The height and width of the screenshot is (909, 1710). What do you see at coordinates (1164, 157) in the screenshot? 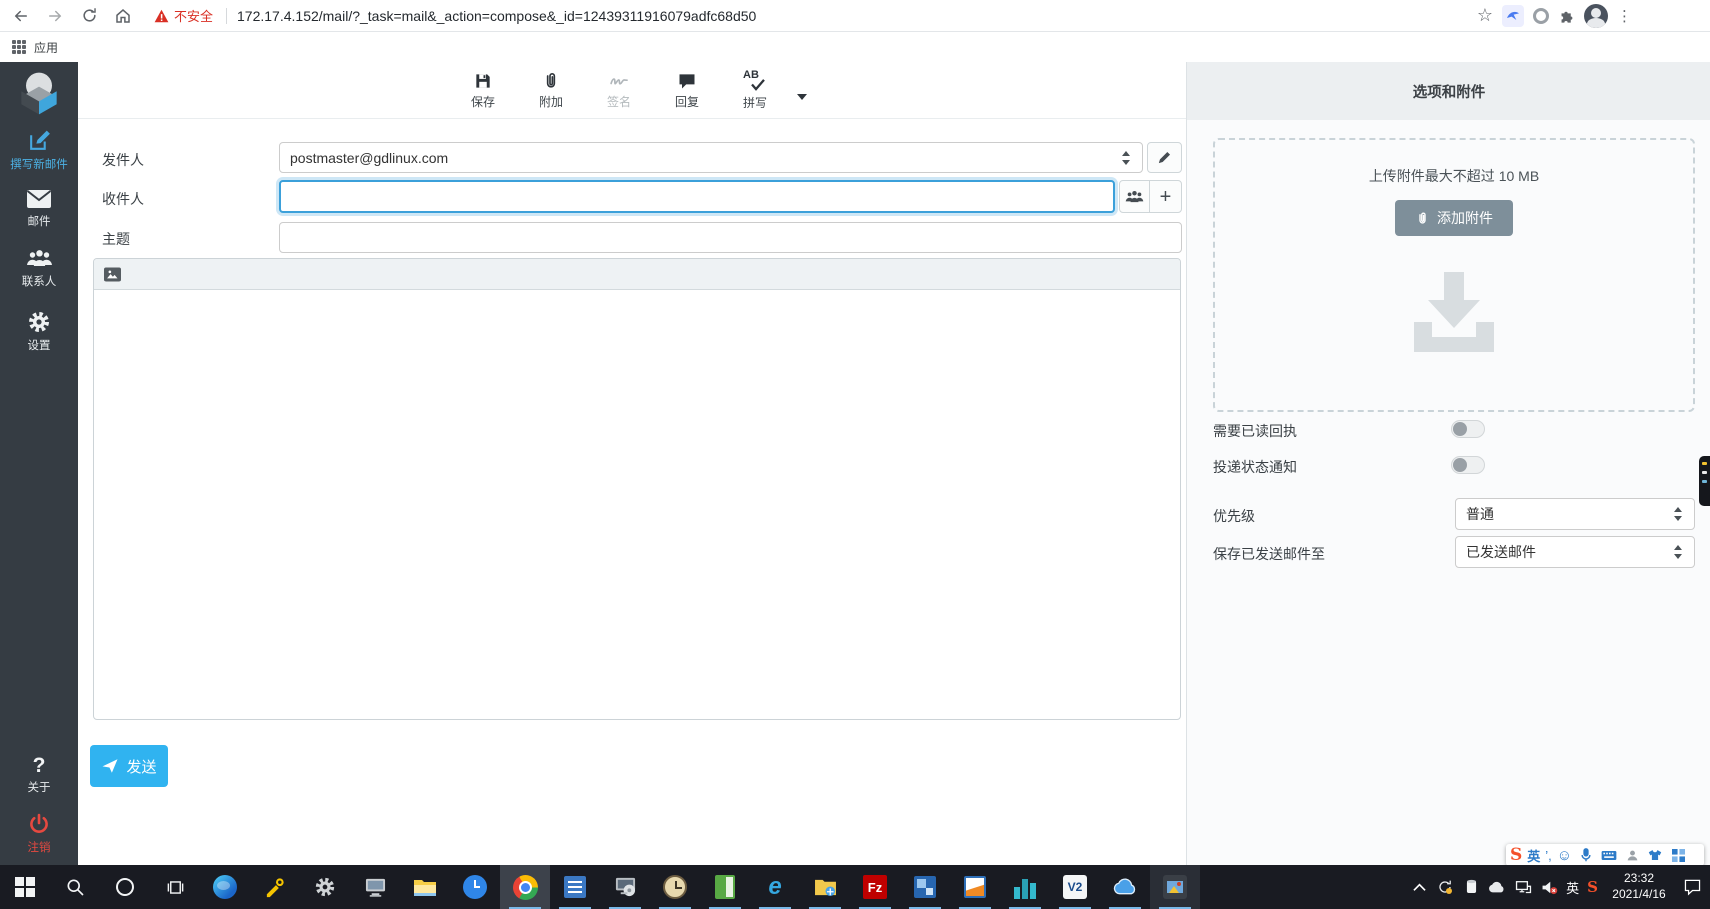
I see `edit-identity-button` at bounding box center [1164, 157].